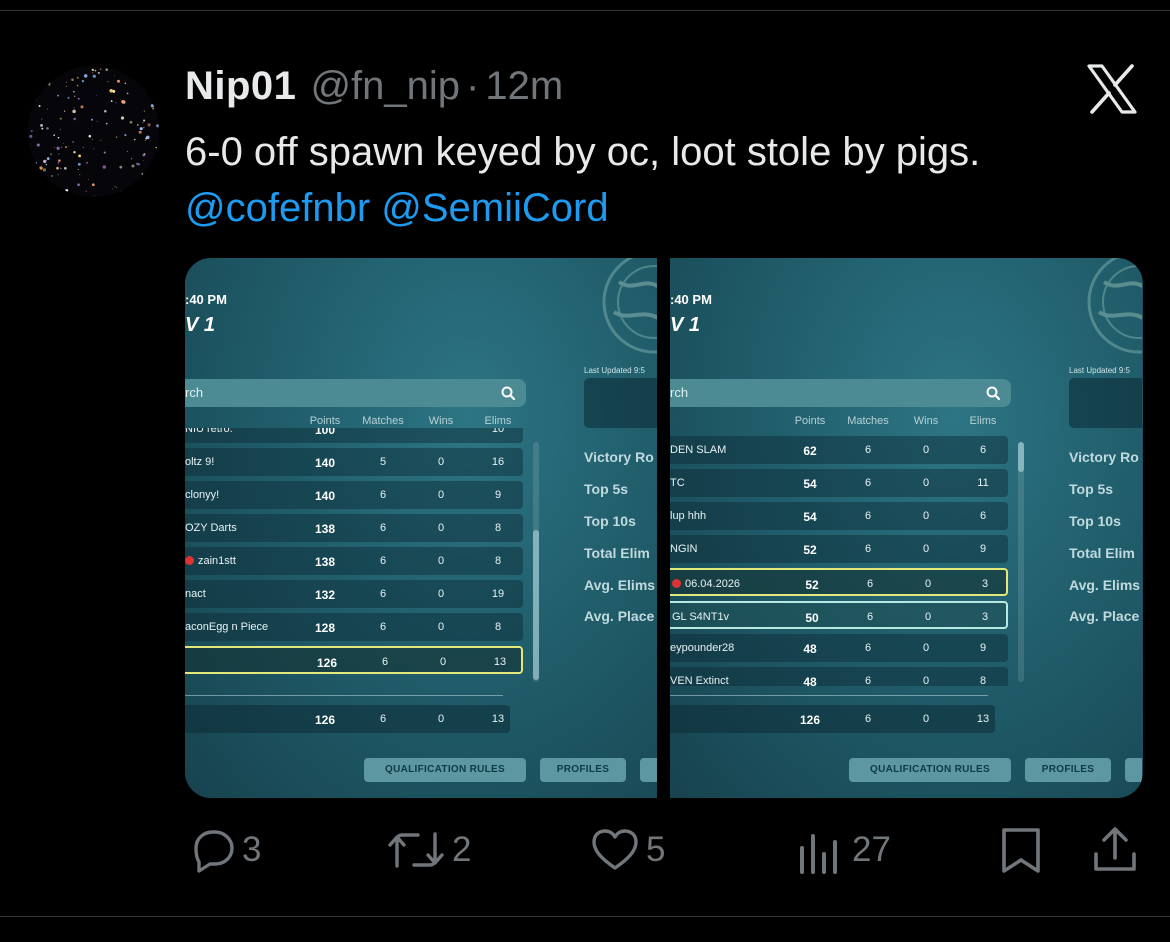 This screenshot has width=1170, height=942. Describe the element at coordinates (585, 851) in the screenshot. I see `action-bar: 3 2 5 27` at that location.